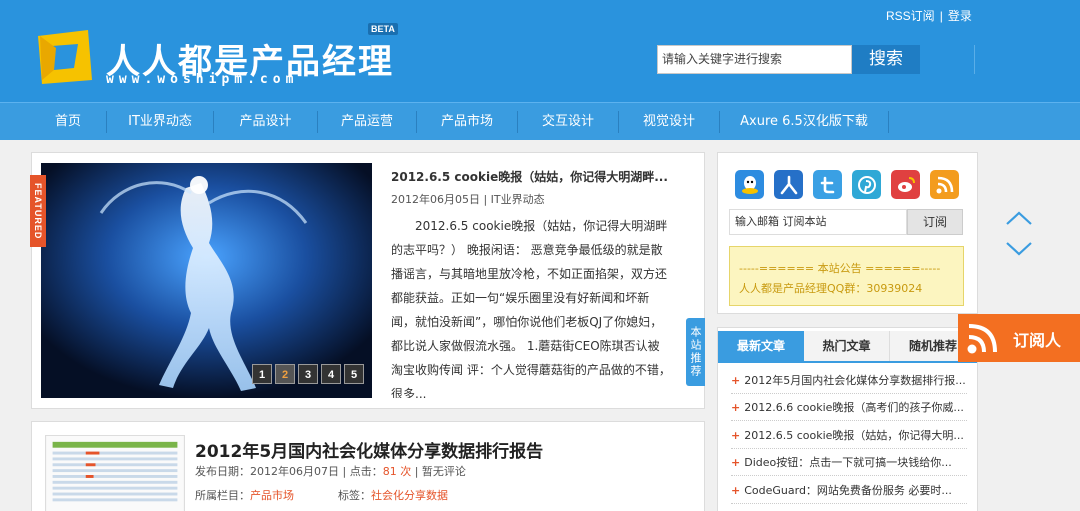 The image size is (1080, 511). I want to click on nav-item-interaction-design: 交互设计, so click(568, 121).